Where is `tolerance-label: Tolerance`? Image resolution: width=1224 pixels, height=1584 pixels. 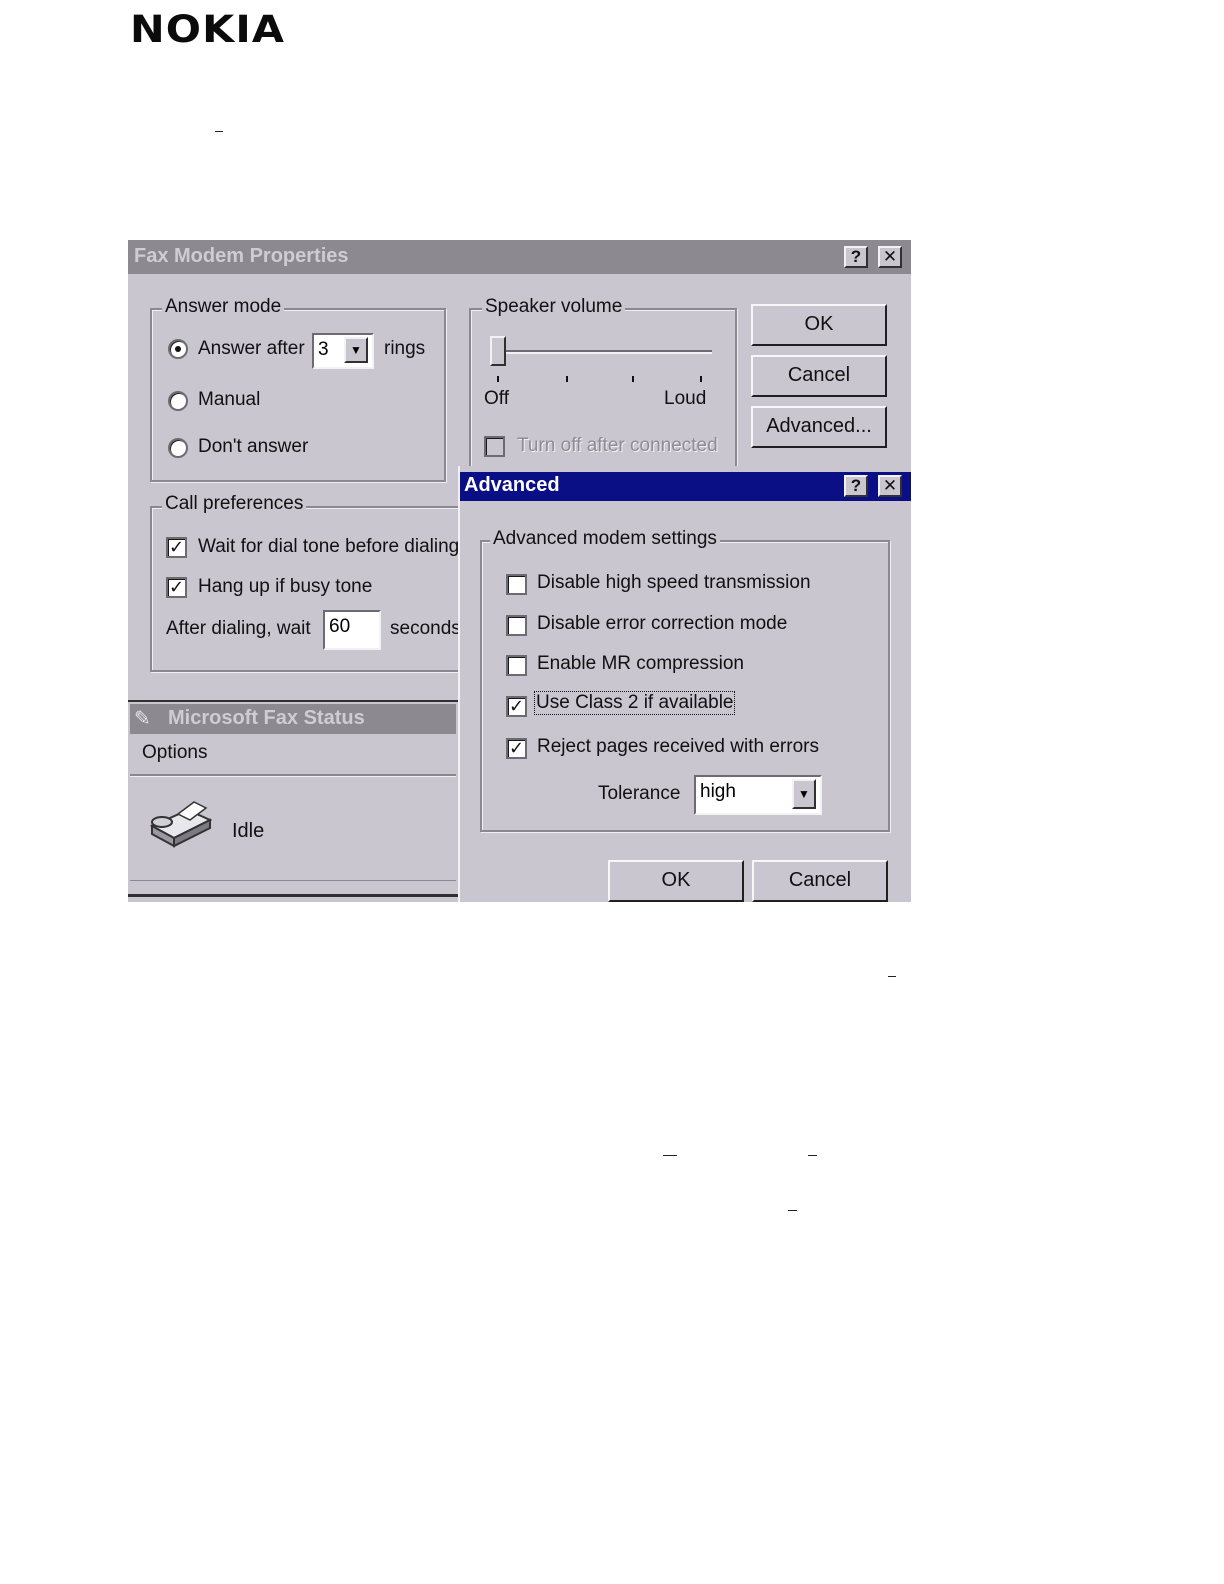
tolerance-label: Tolerance is located at coordinates (639, 793).